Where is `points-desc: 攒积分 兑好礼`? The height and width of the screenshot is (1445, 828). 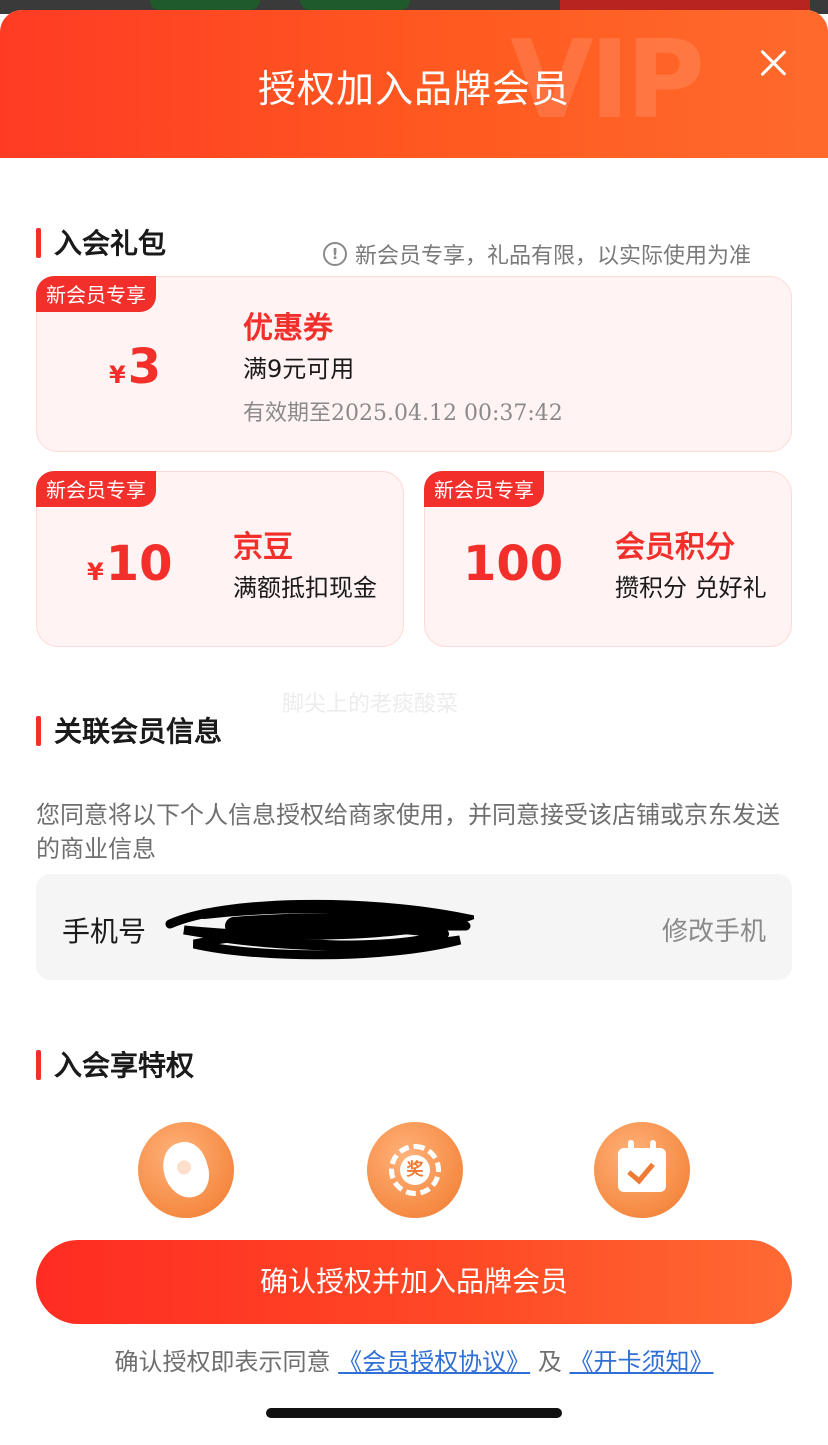 points-desc: 攒积分 兑好礼 is located at coordinates (691, 588).